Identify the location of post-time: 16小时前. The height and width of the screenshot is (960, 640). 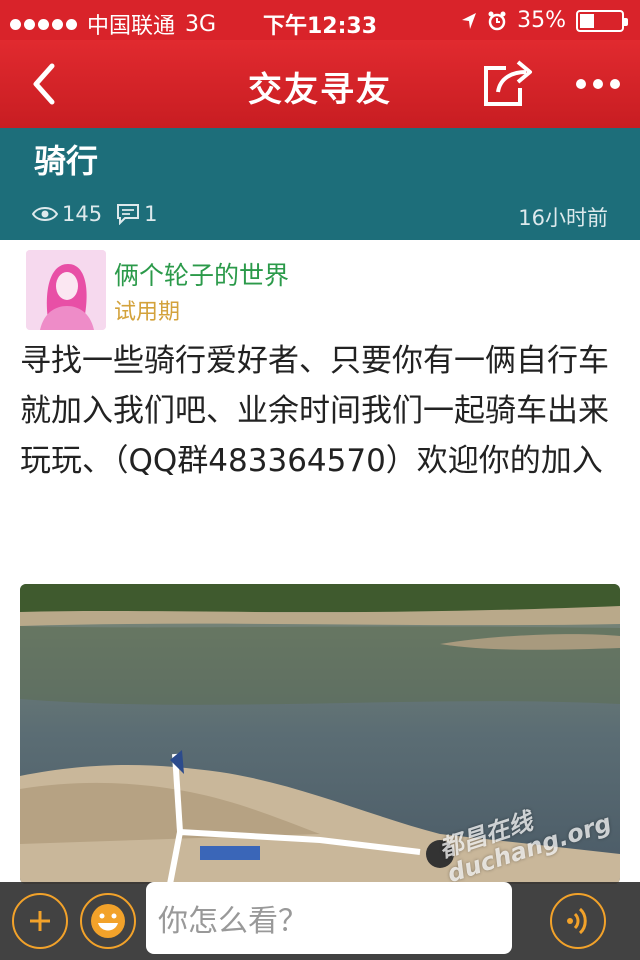
(563, 218).